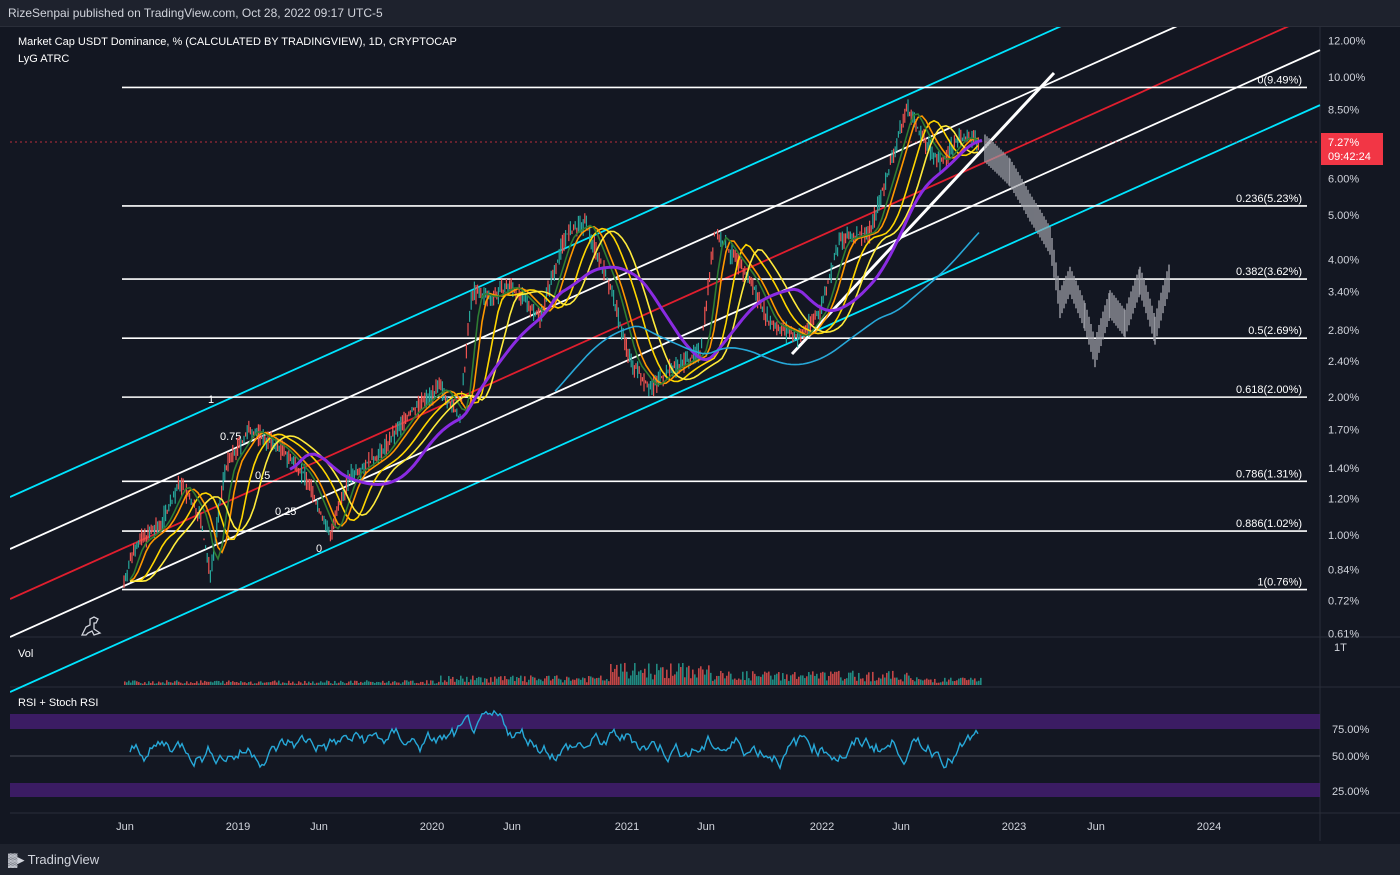  What do you see at coordinates (1209, 827) in the screenshot?
I see `time-tick-label: 2024` at bounding box center [1209, 827].